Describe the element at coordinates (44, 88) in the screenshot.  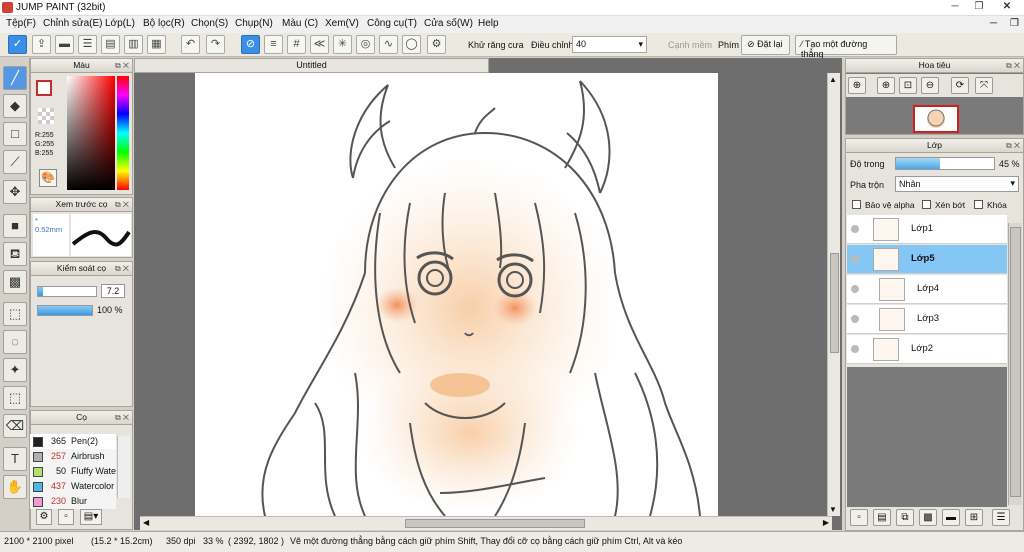
I see `primary-color-swatch` at that location.